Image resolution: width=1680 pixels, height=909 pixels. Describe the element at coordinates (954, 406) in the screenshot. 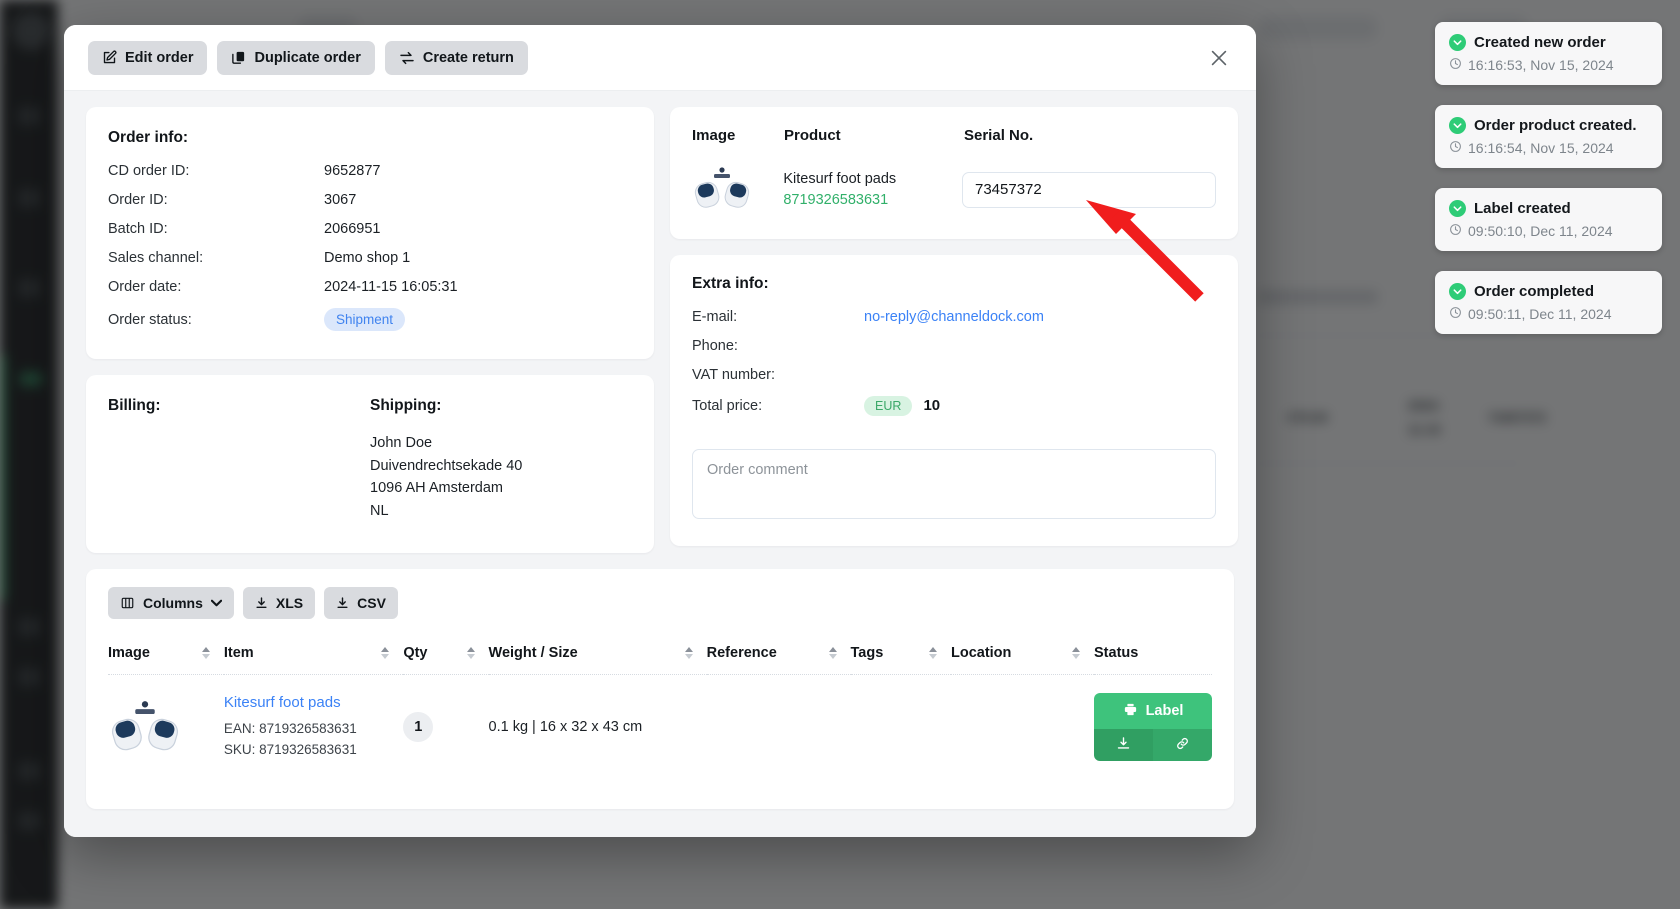

I see `extra-info-row-total: Total price: EUR 10` at that location.